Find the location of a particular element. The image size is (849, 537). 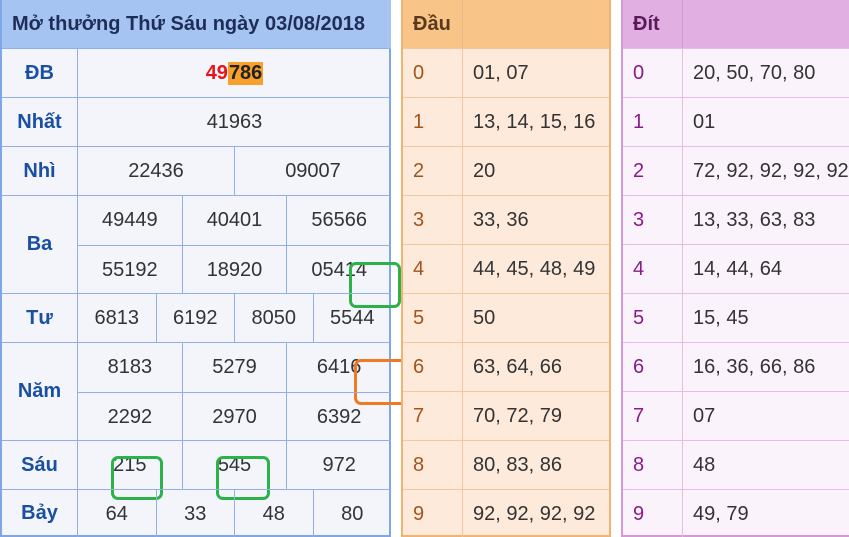

prize-row-special: ĐB 49 786 is located at coordinates (196, 72).